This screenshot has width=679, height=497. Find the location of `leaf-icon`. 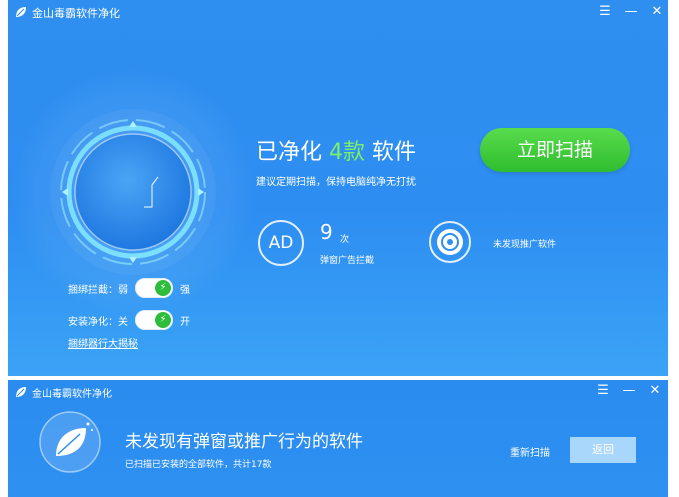

leaf-icon is located at coordinates (70, 442).